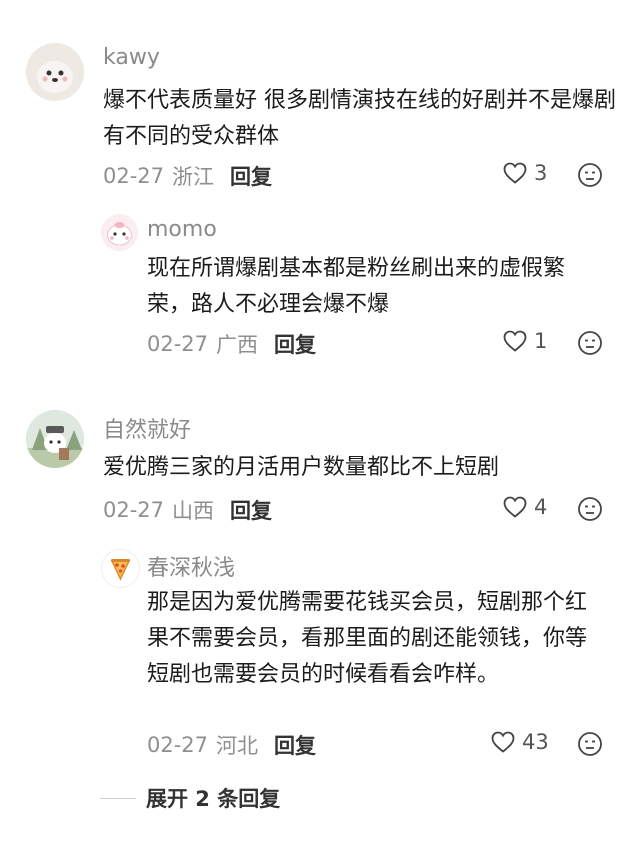  Describe the element at coordinates (193, 177) in the screenshot. I see `comment-location: 浙江` at that location.